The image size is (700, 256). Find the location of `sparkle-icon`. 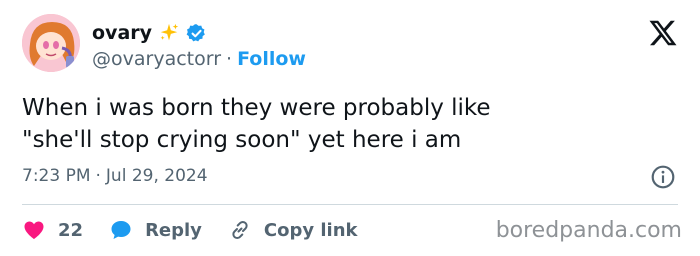

sparkle-icon is located at coordinates (169, 32).